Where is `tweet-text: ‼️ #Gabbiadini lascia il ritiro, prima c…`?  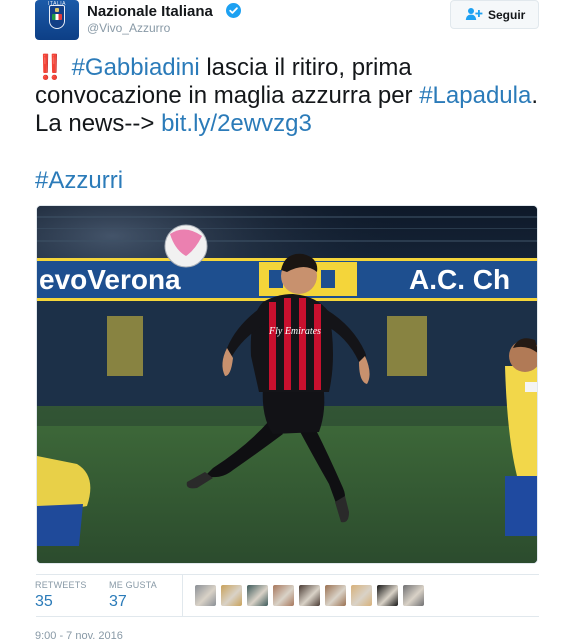 tweet-text: ‼️ #Gabbiadini lascia il ritiro, prima c… is located at coordinates (290, 96).